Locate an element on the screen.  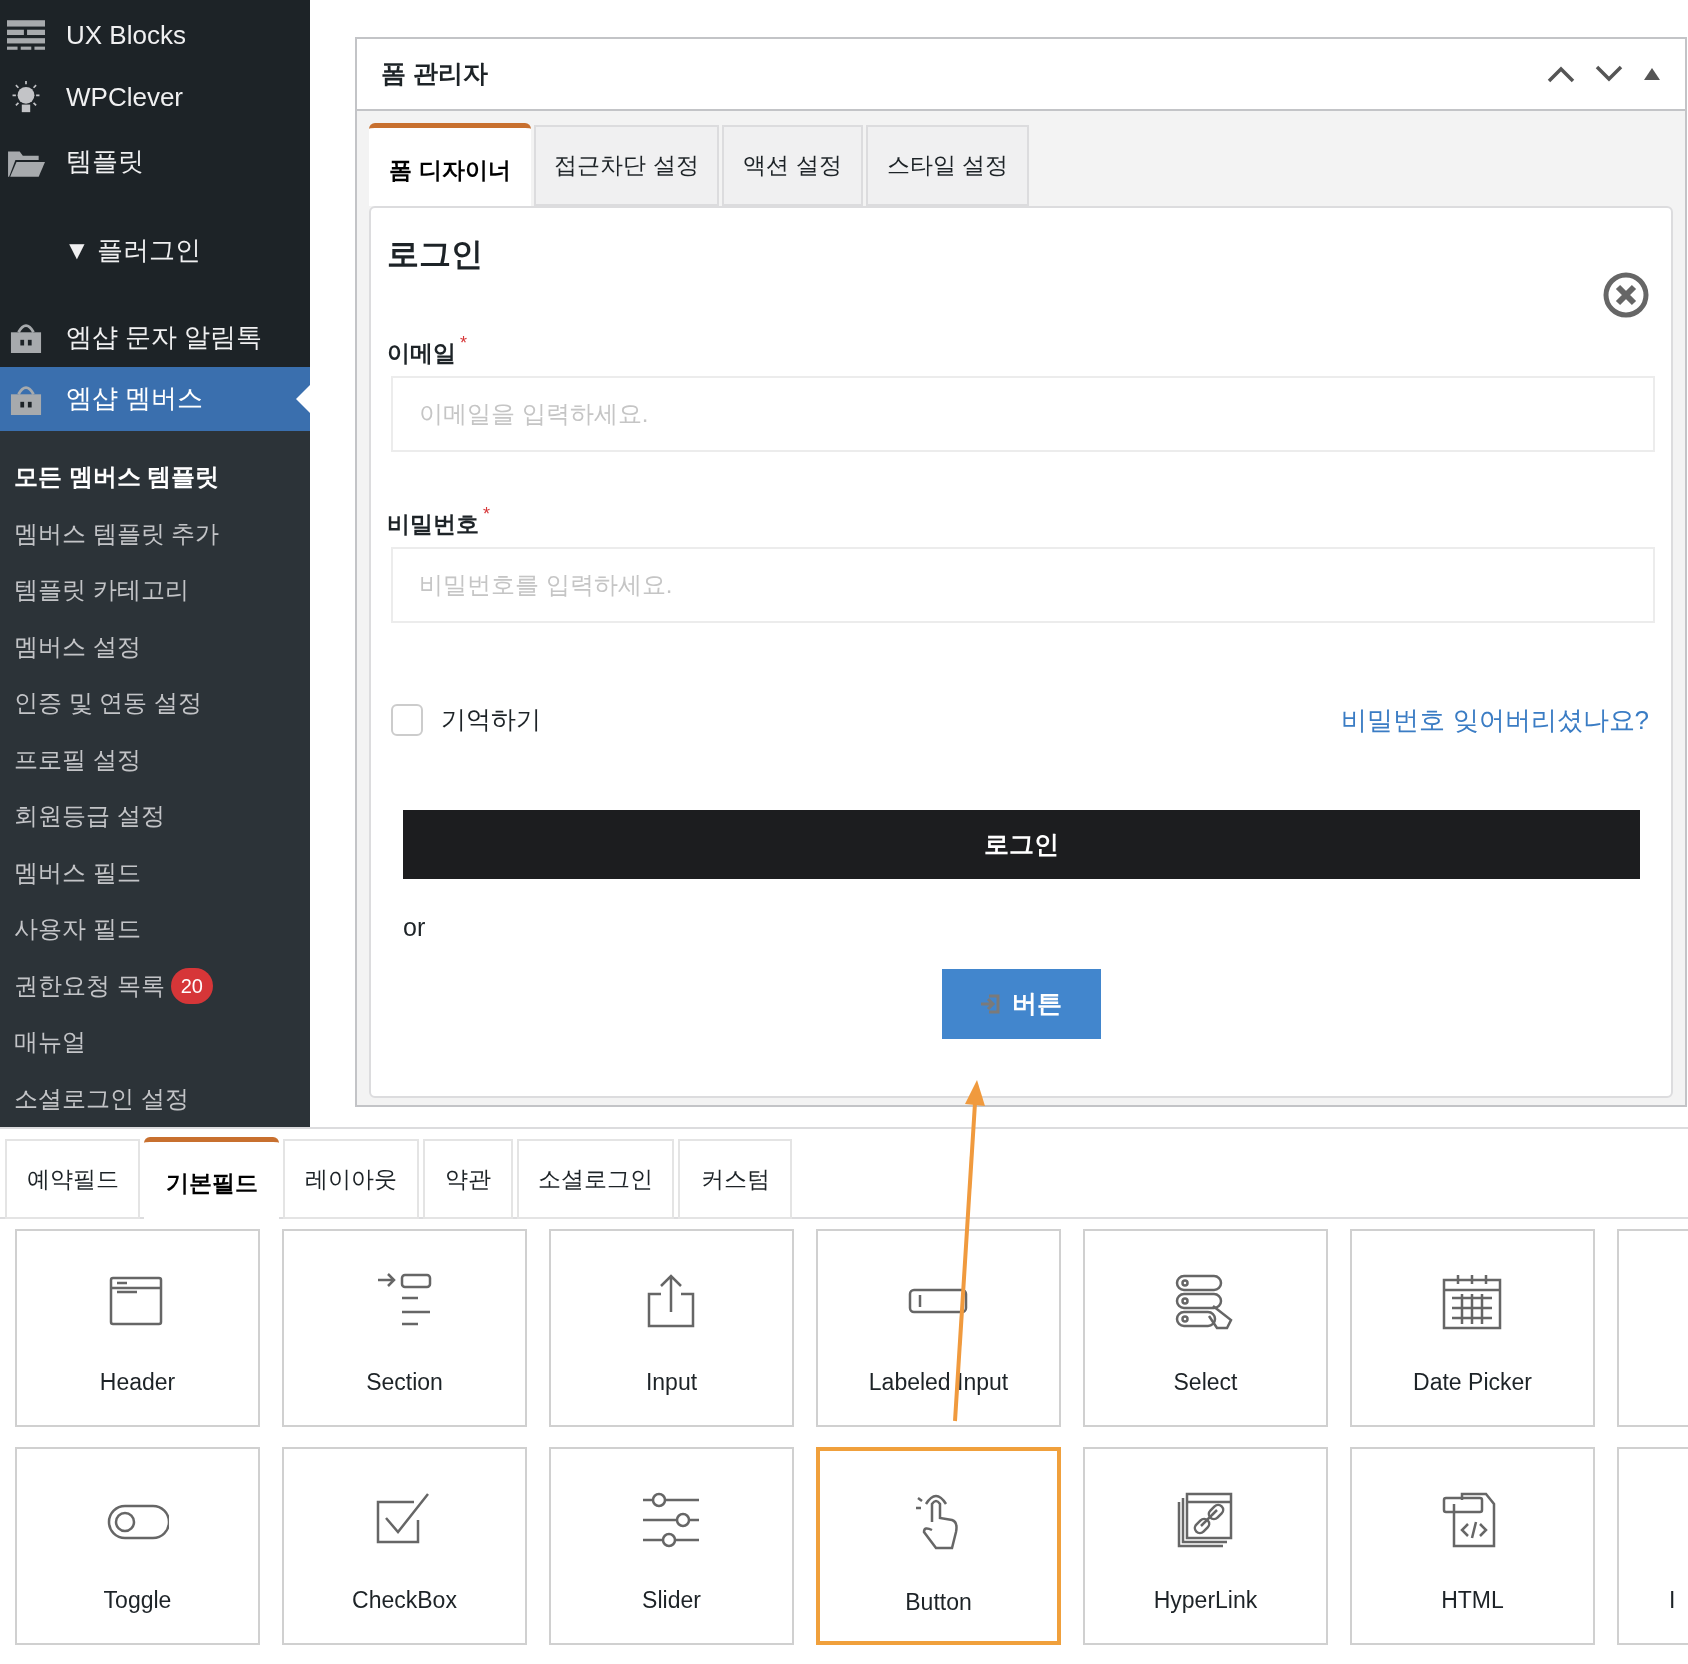
tab: 레이아웃 is located at coordinates (351, 1179).